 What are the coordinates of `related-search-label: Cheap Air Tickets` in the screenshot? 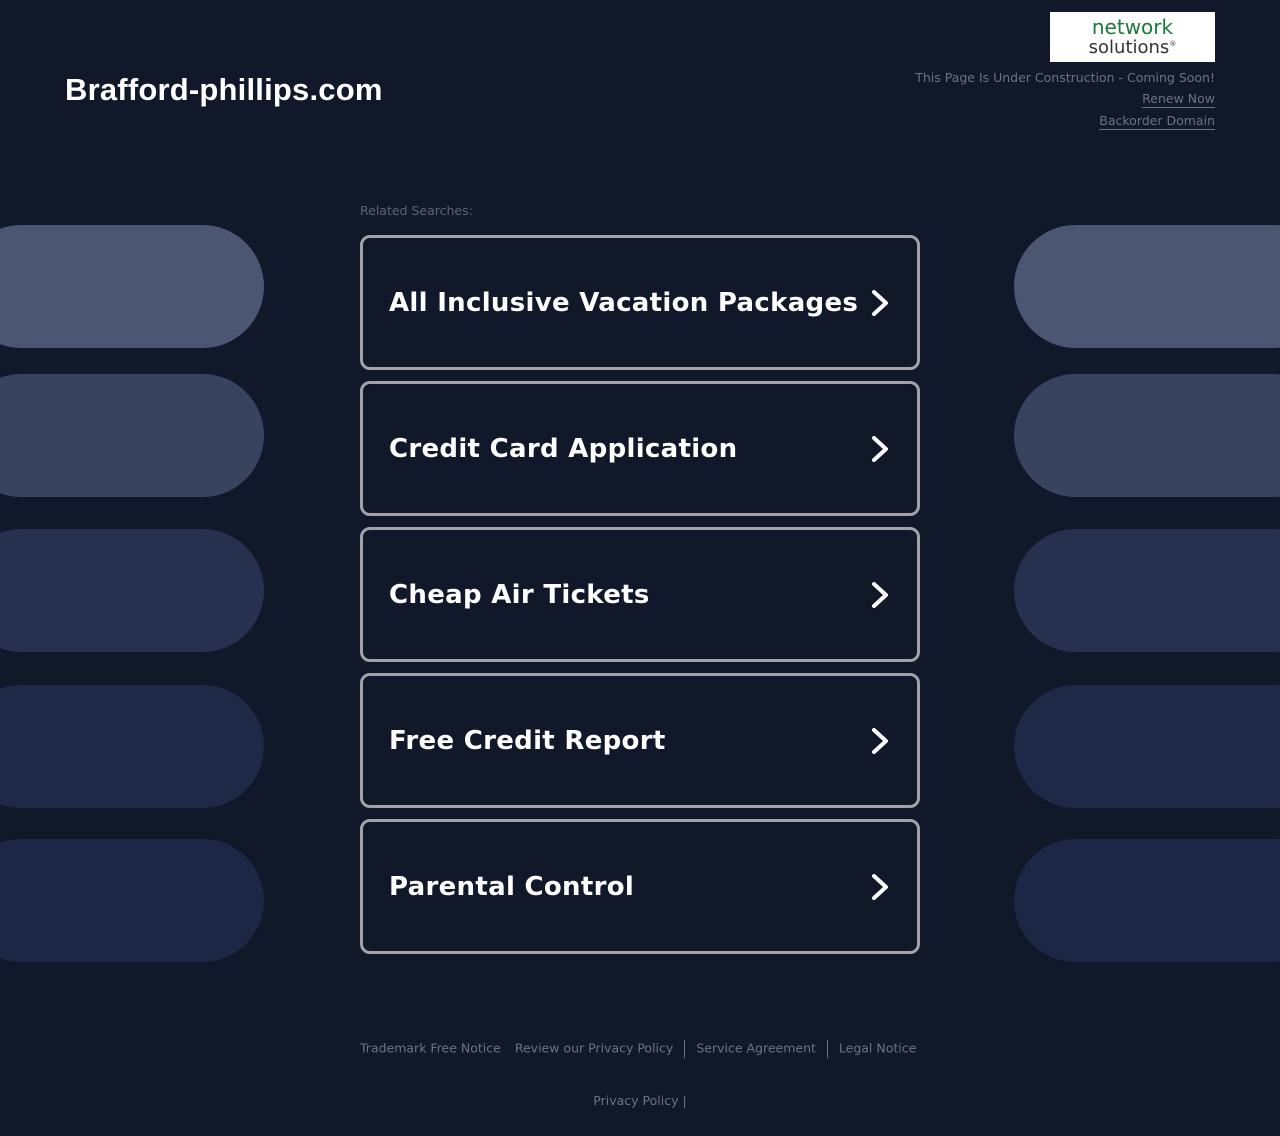 It's located at (519, 594).